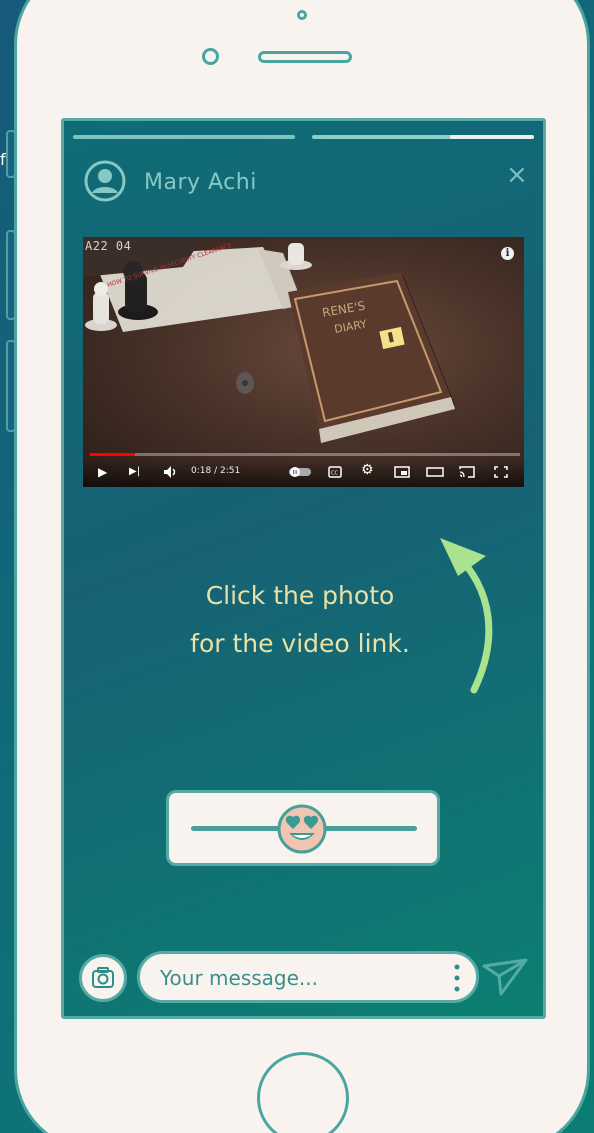 Image resolution: width=594 pixels, height=1133 pixels. What do you see at coordinates (300, 472) in the screenshot?
I see `autoplay-toggle-icon` at bounding box center [300, 472].